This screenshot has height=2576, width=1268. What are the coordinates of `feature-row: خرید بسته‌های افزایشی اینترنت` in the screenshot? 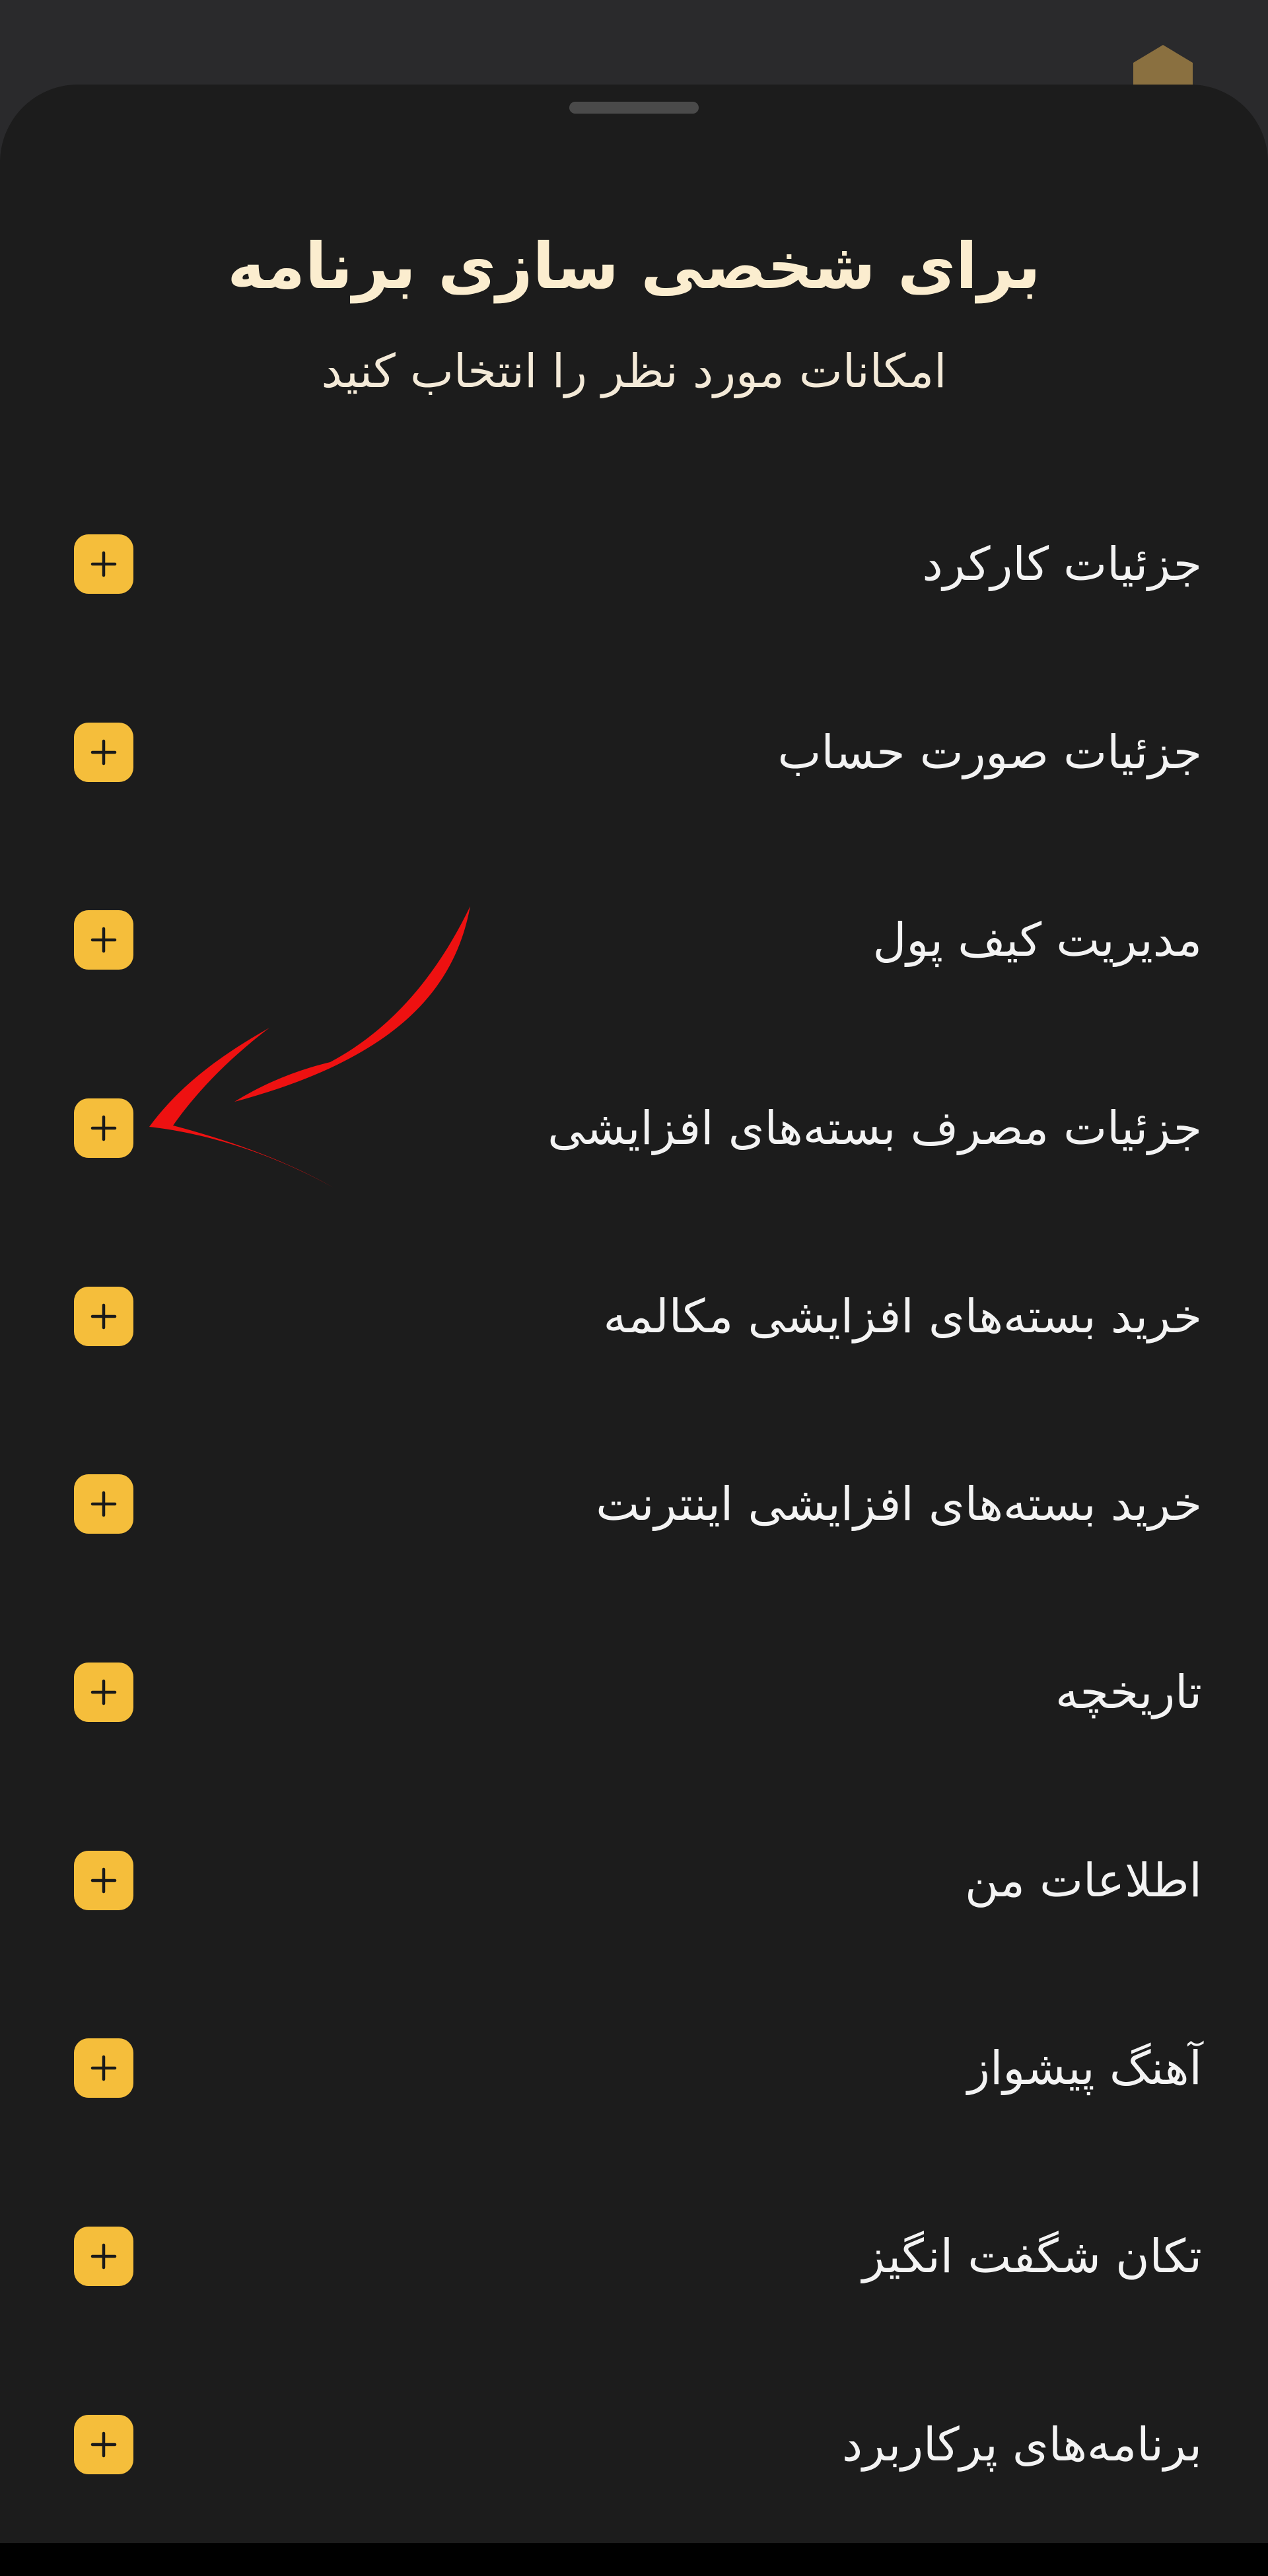 It's located at (634, 1504).